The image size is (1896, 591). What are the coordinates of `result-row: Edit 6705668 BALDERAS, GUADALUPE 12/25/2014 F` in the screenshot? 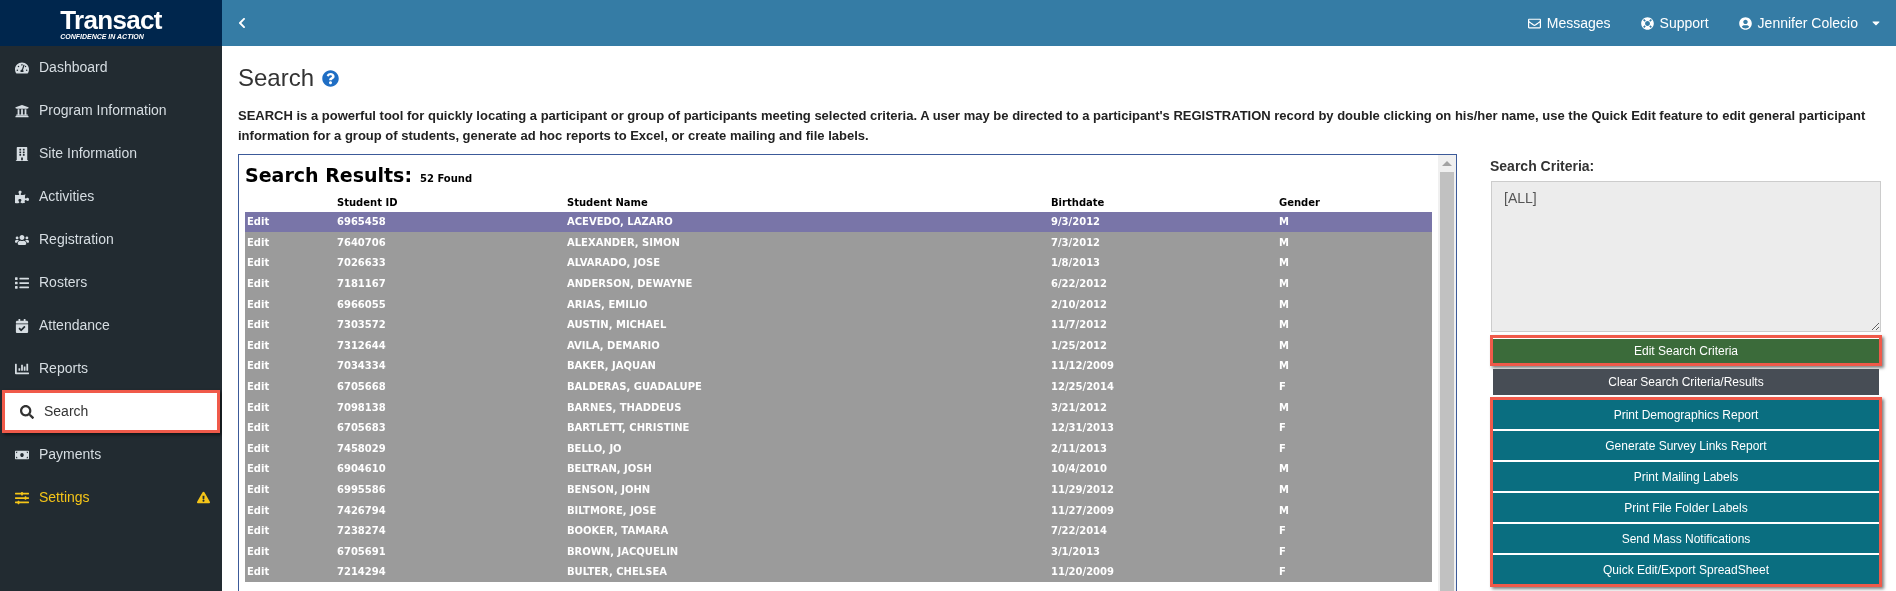 It's located at (838, 386).